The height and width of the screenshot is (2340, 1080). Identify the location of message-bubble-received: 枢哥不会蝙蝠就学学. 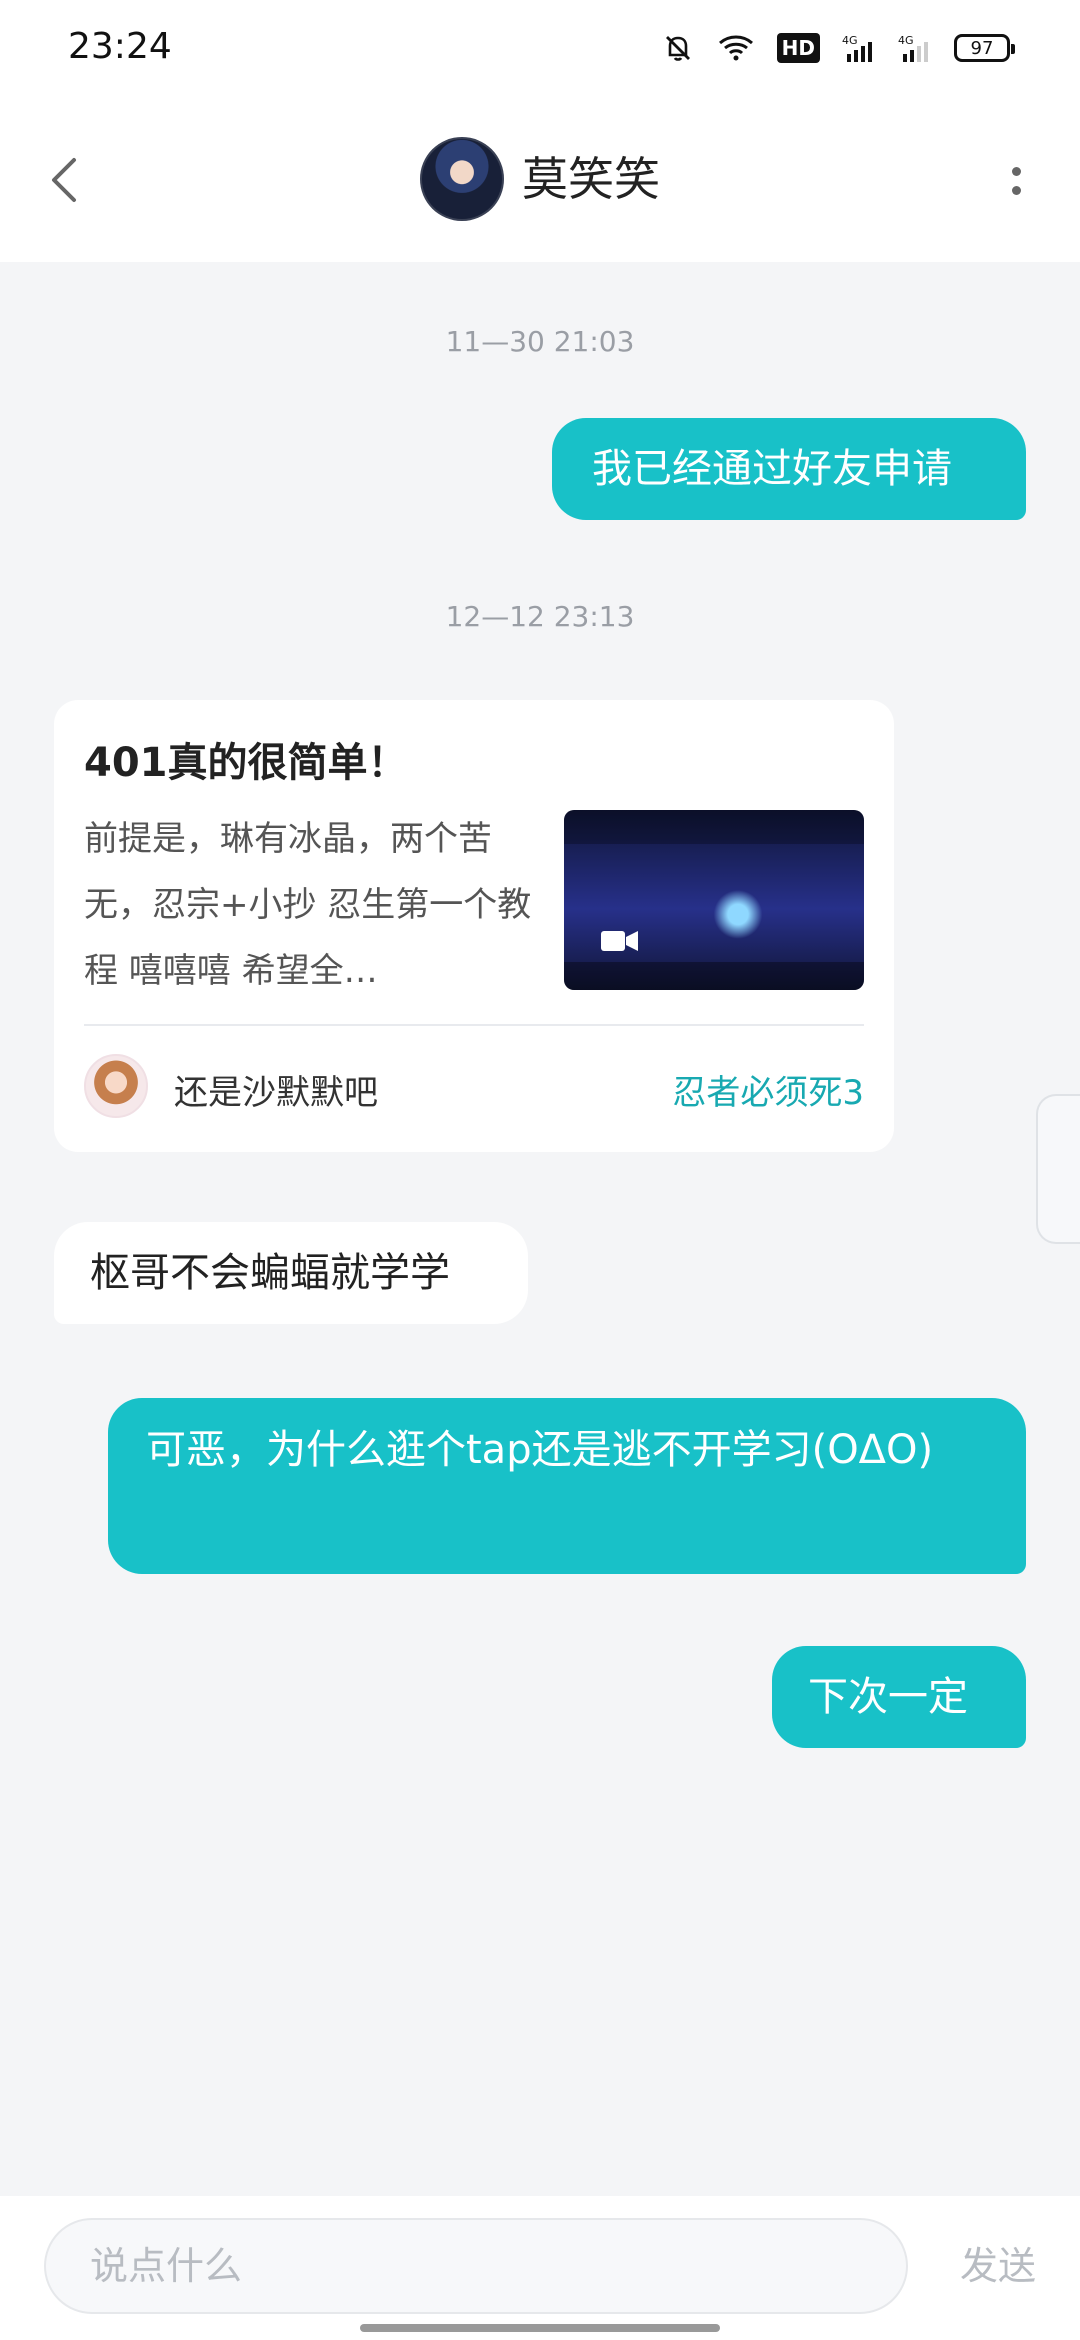
(291, 1273).